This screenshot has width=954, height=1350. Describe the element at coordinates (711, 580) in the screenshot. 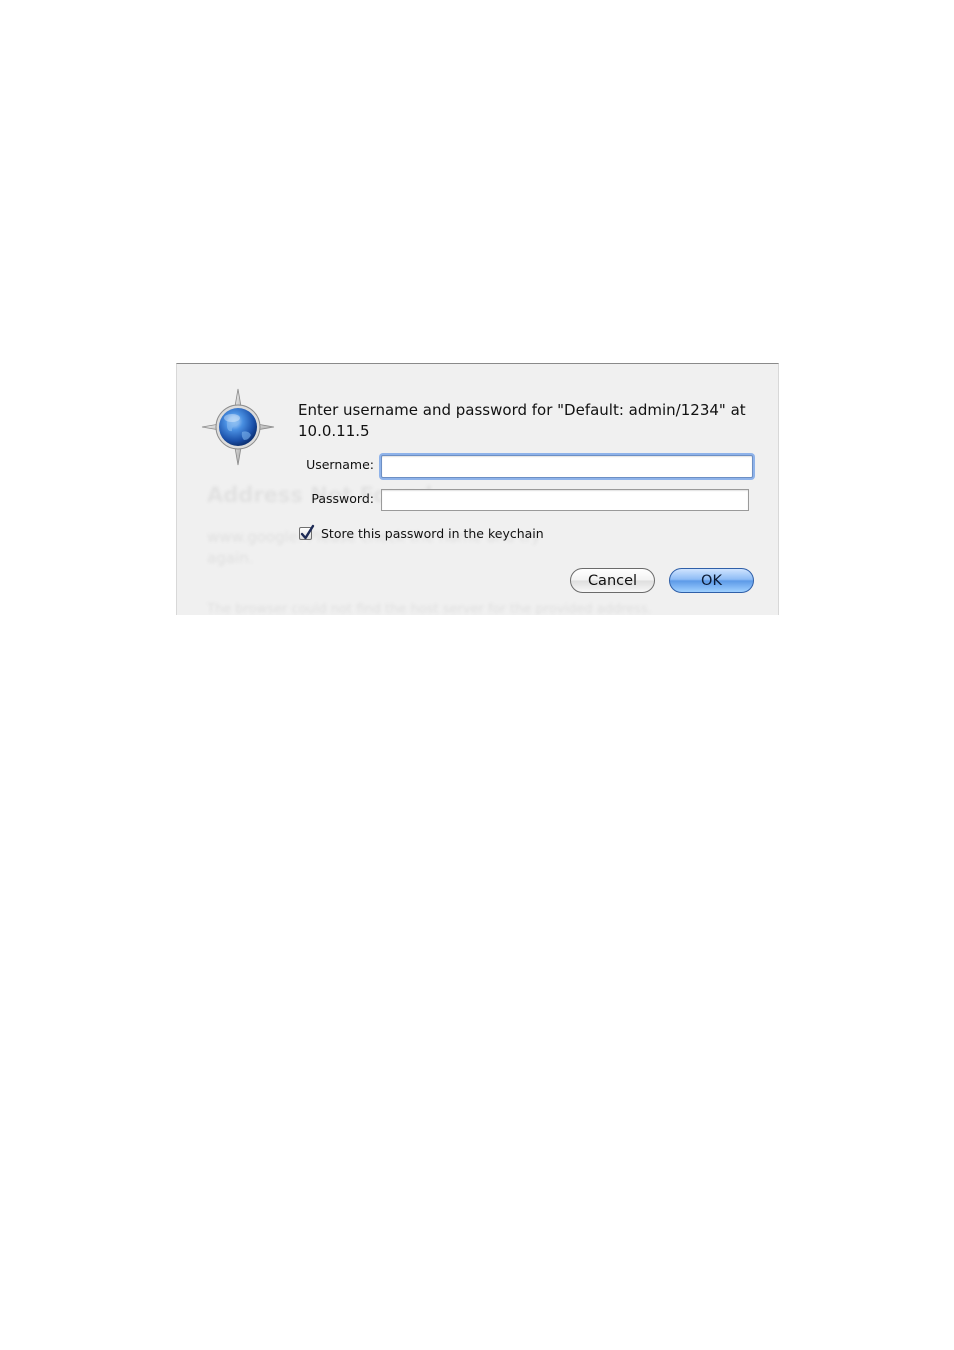

I see `ok-button: OK` at that location.